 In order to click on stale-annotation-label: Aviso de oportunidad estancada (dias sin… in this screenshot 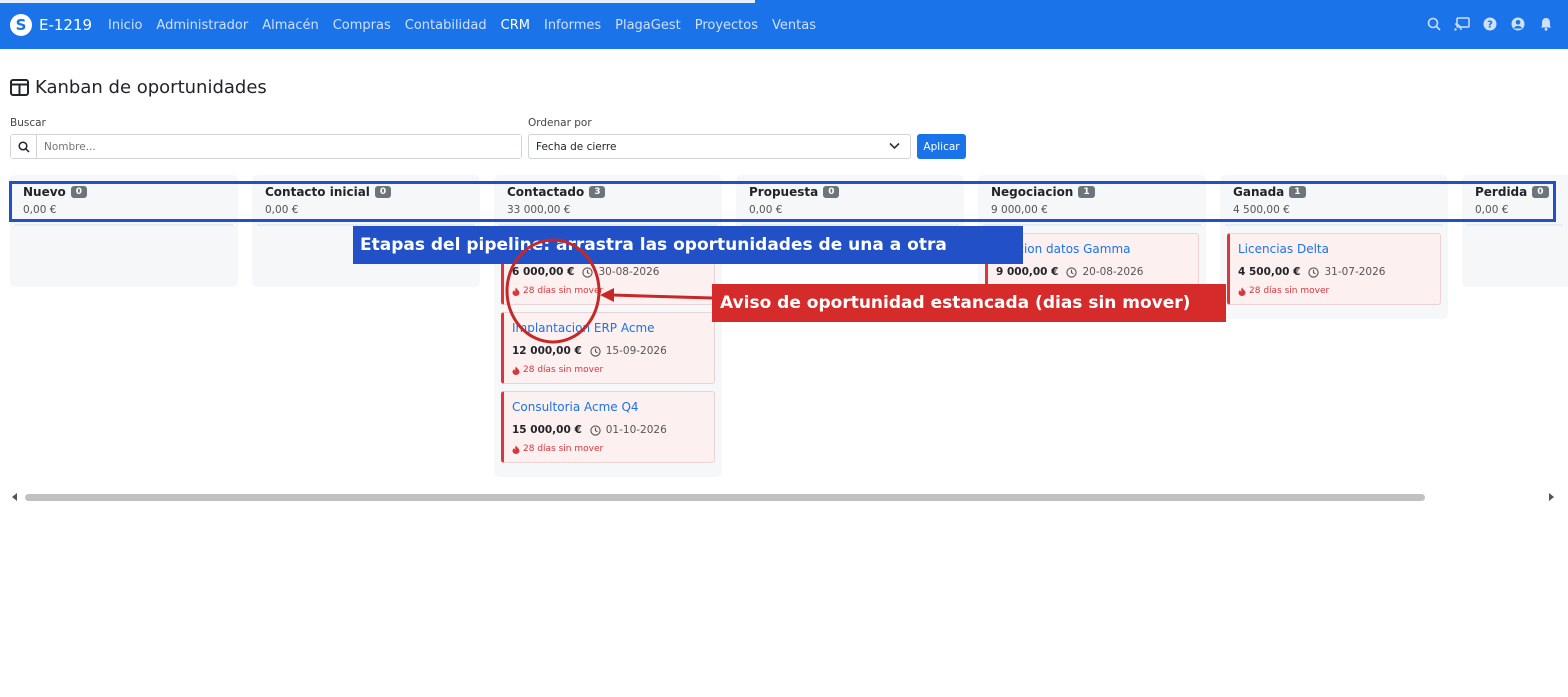, I will do `click(969, 303)`.